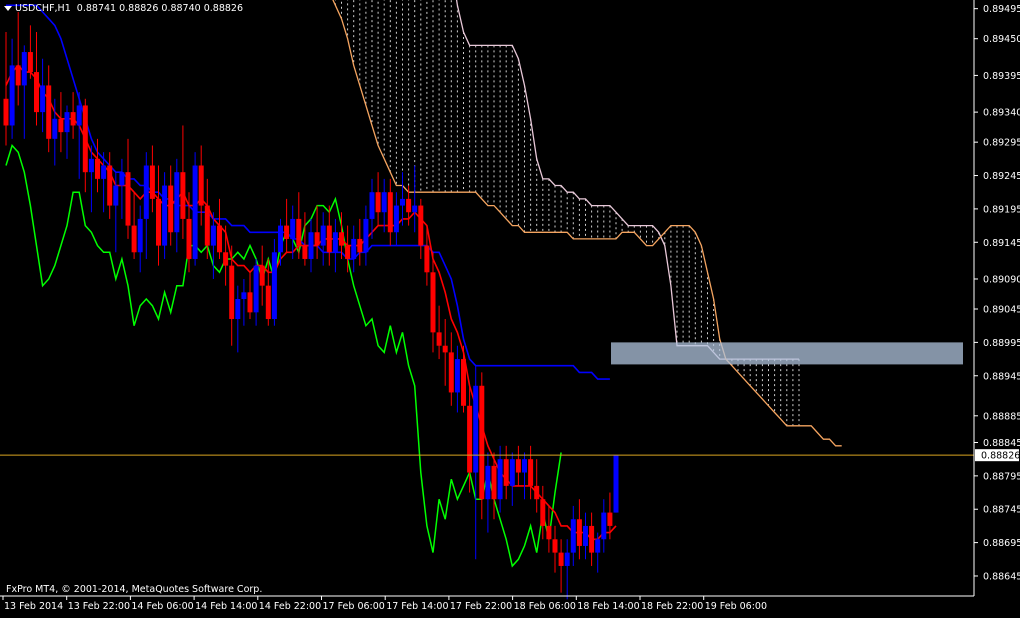 The height and width of the screenshot is (618, 1020). I want to click on zone-rectangle, so click(787, 353).